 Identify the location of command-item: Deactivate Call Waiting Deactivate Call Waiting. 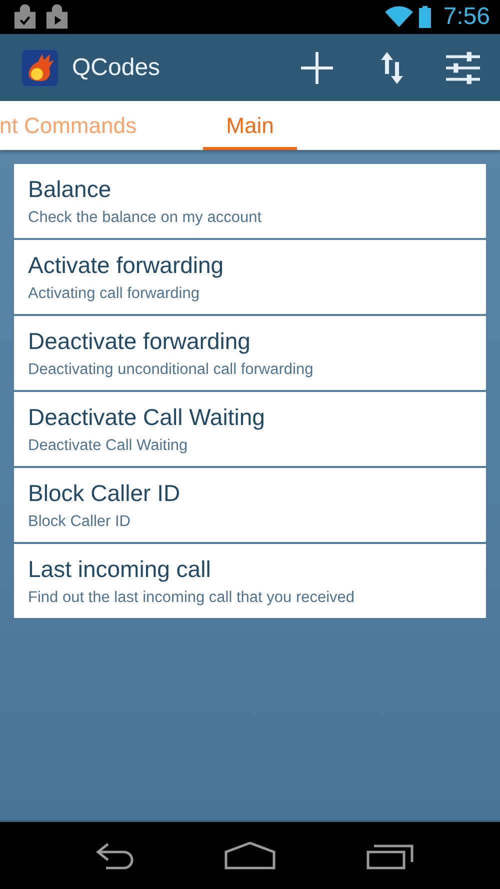
(250, 429).